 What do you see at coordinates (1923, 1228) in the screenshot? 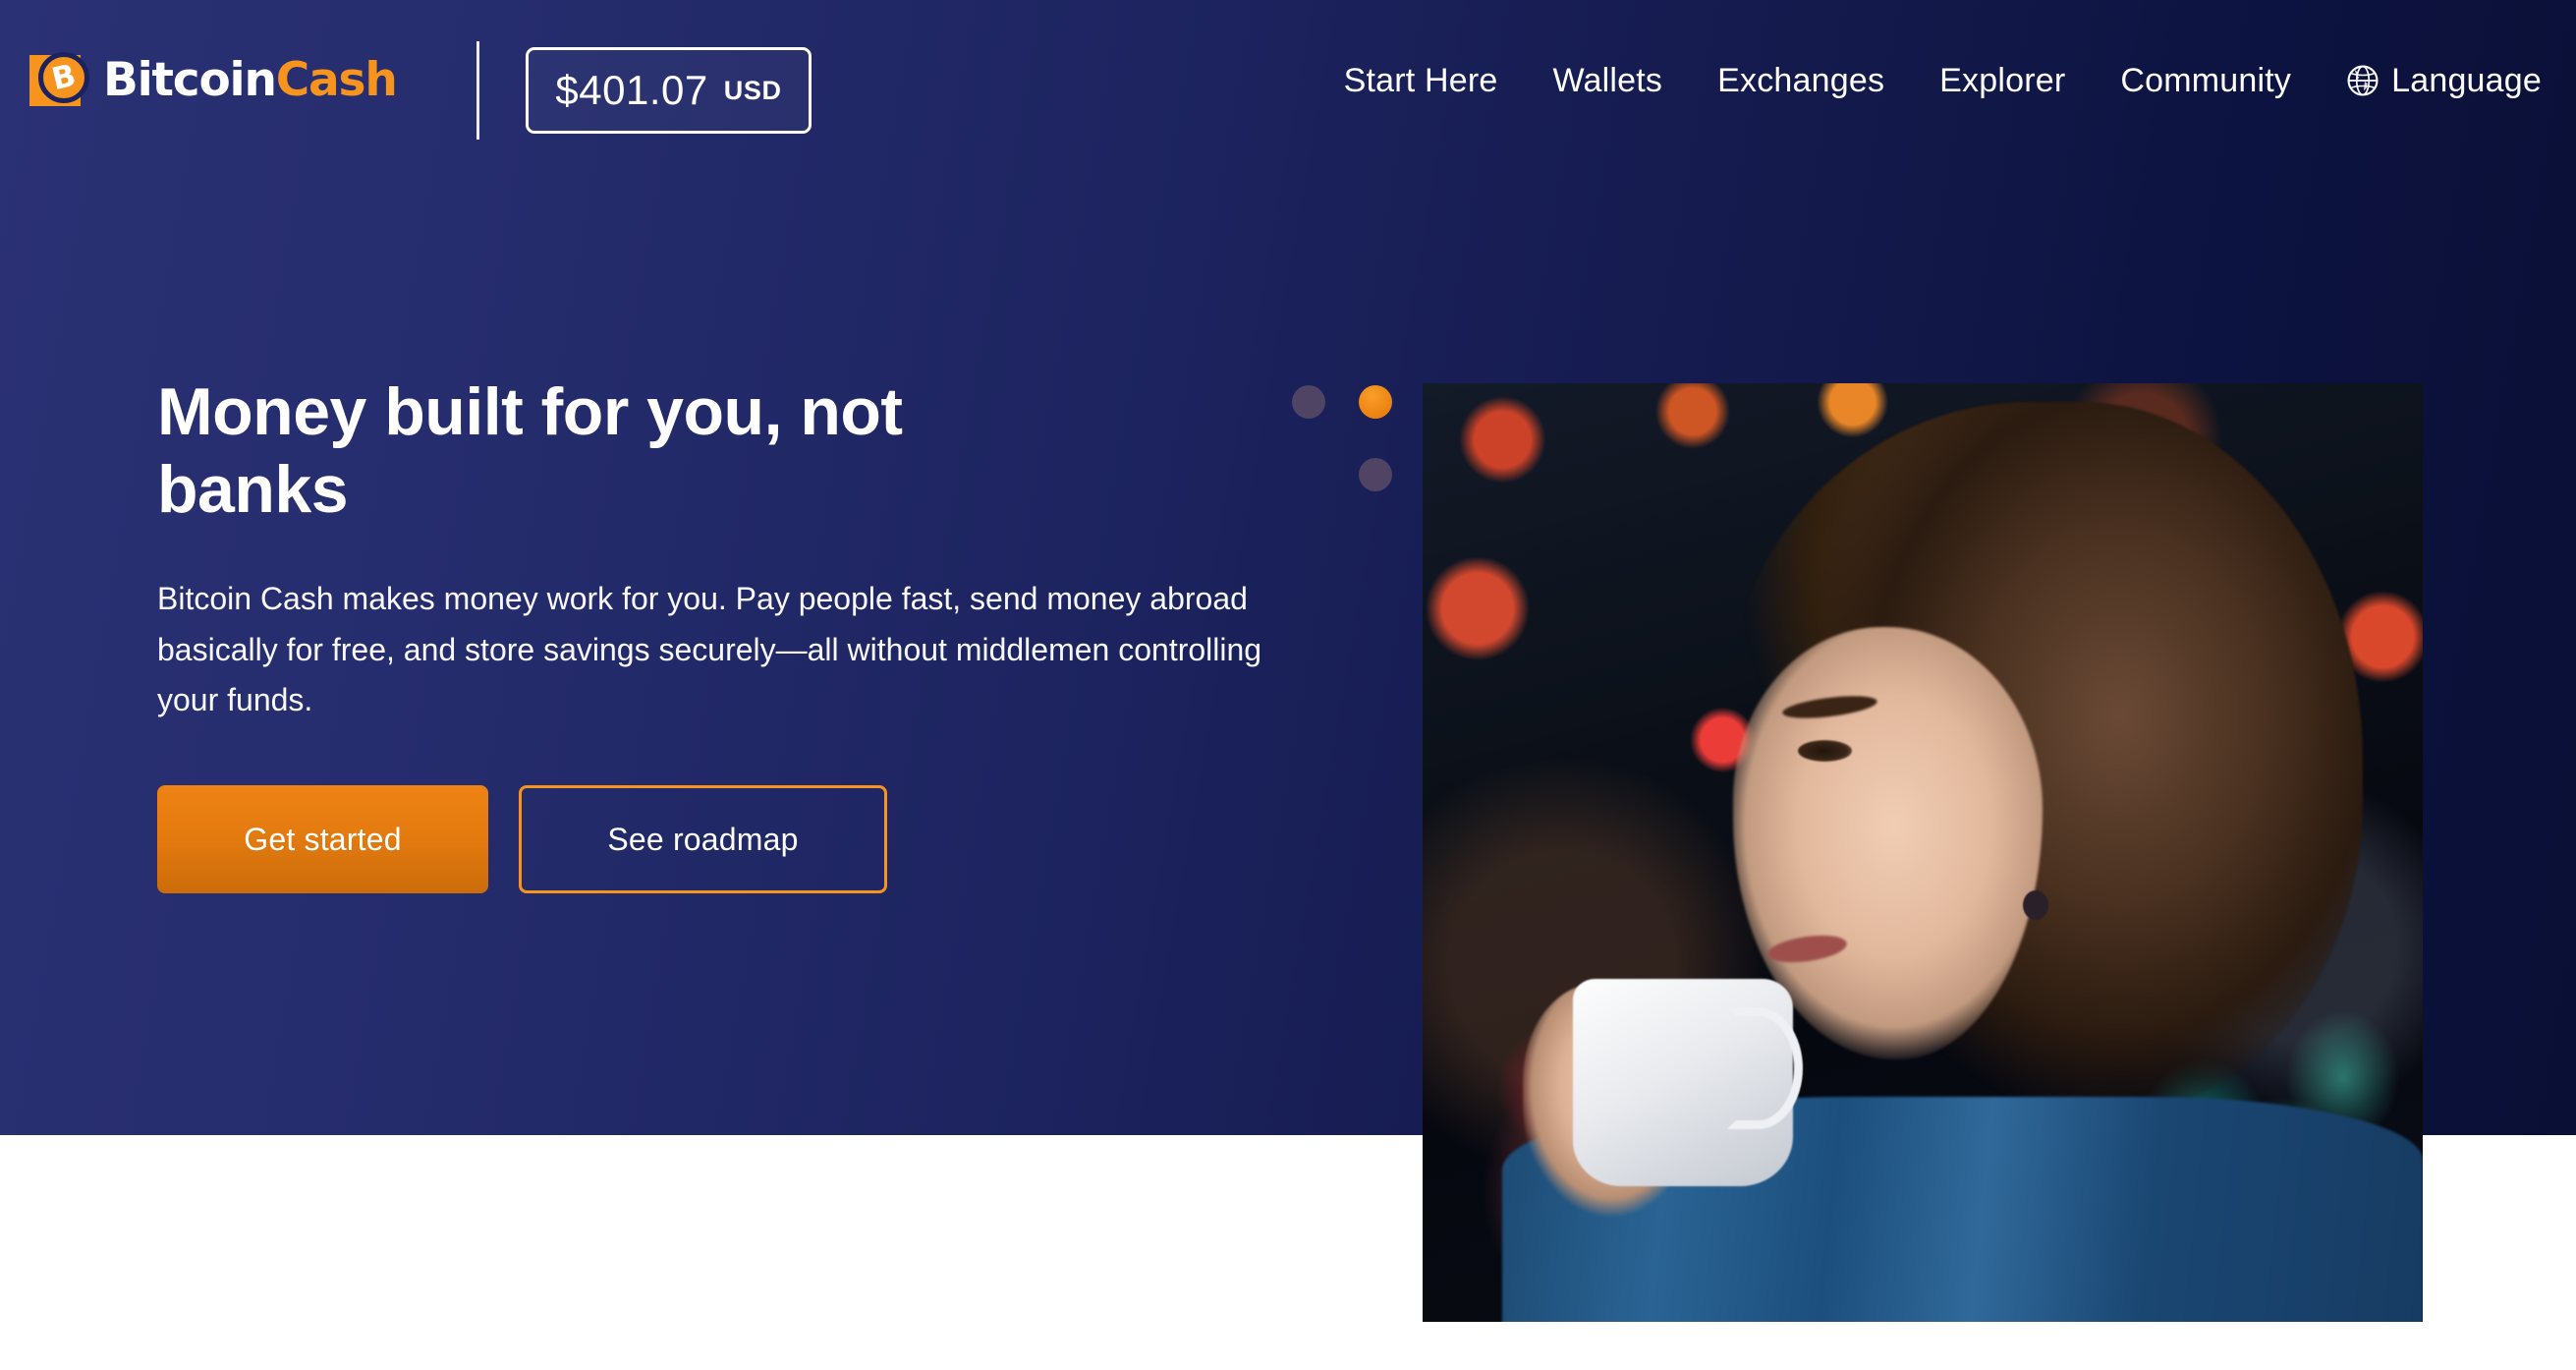
I see `hero-image-overflow` at bounding box center [1923, 1228].